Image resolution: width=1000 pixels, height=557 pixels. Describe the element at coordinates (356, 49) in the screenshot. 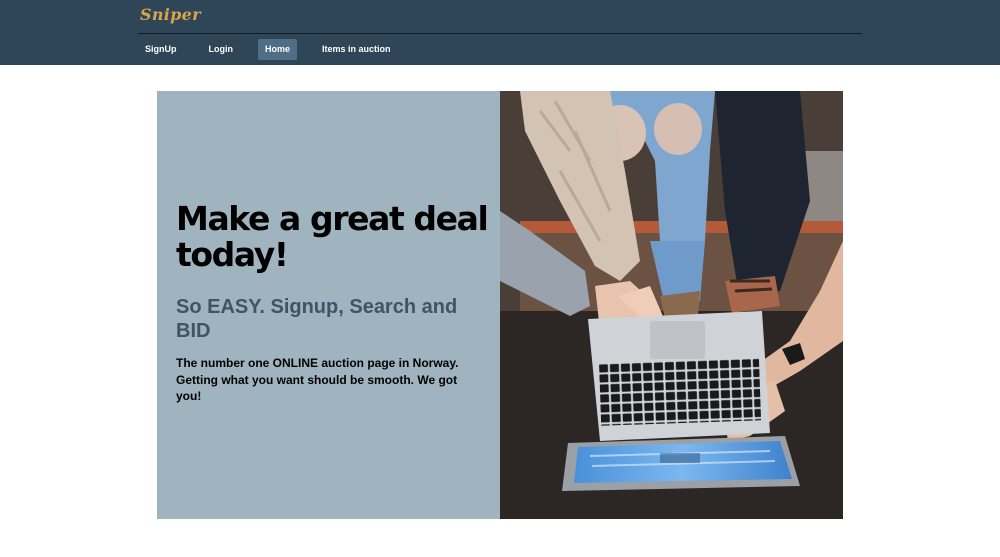

I see `nav-items-in-auction-link: Items in auction` at that location.